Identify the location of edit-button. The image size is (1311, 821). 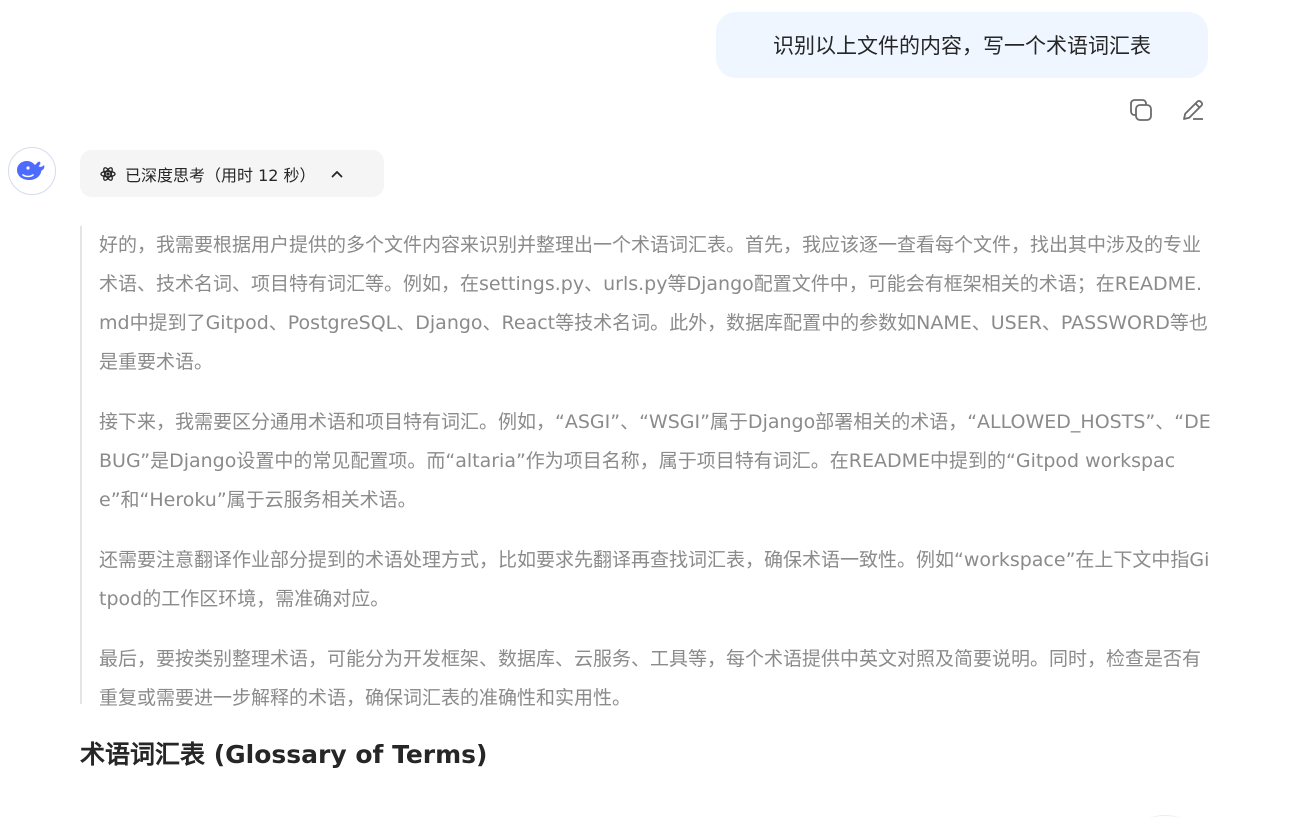
(1193, 110).